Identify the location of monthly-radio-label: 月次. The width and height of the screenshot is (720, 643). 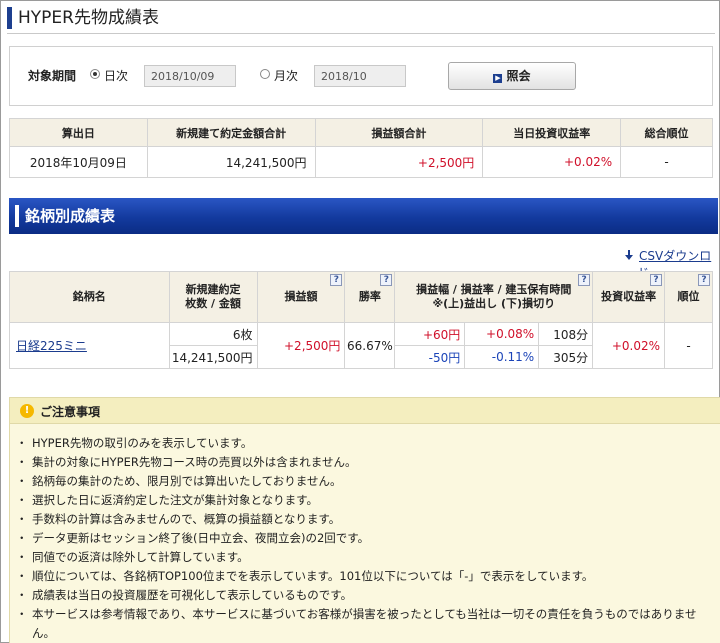
(286, 75).